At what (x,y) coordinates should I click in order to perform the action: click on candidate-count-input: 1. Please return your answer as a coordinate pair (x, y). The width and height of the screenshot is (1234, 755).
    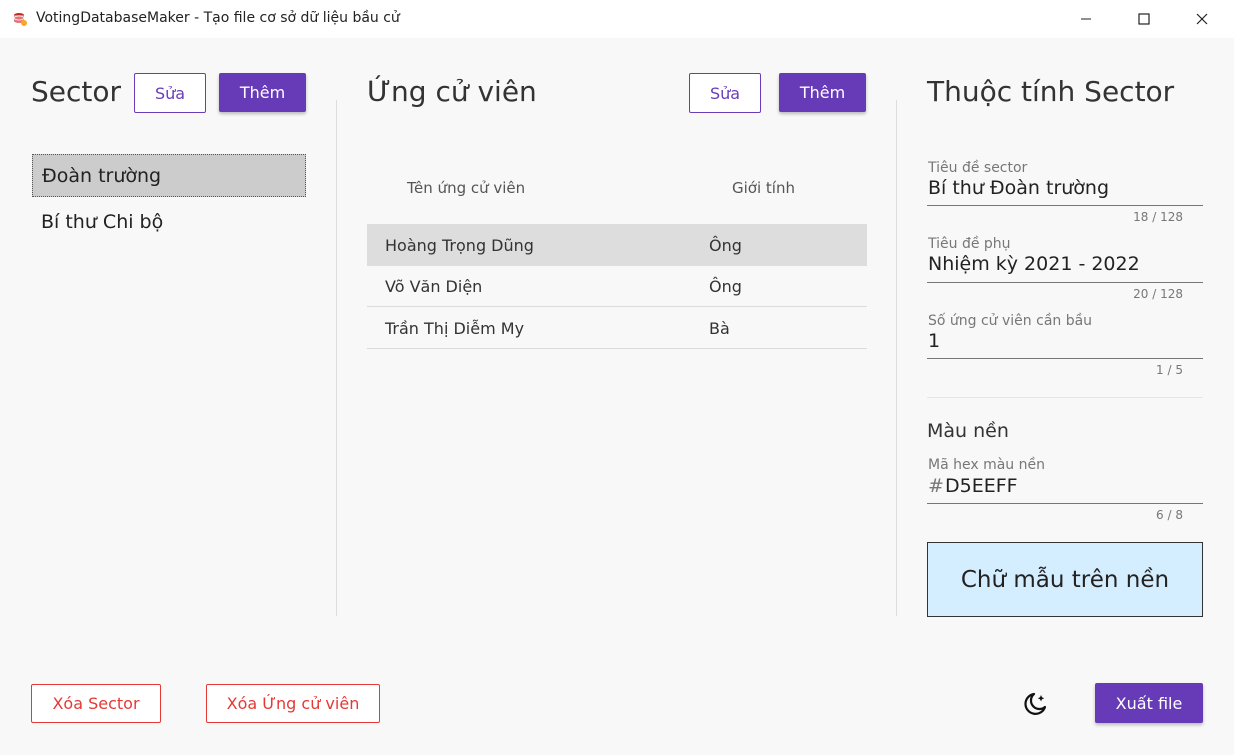
    Looking at the image, I should click on (934, 341).